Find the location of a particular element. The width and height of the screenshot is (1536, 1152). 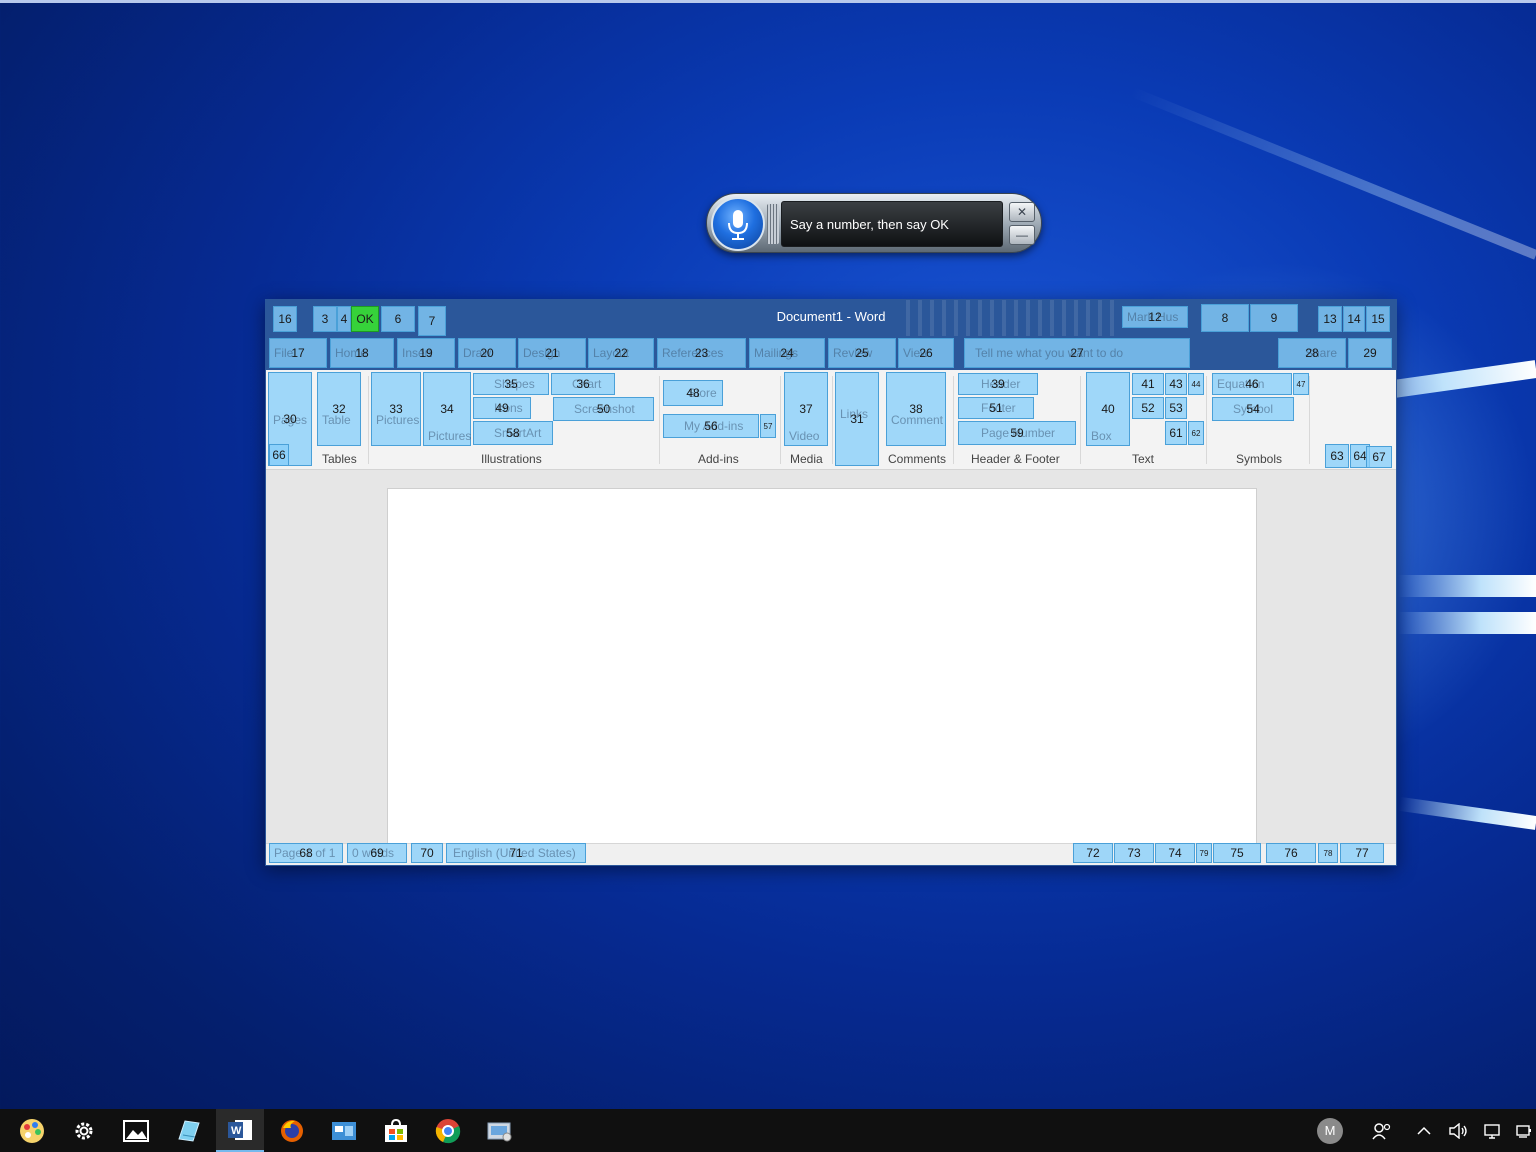

group-label-header-footer: Header & Footer is located at coordinates (1015, 459).